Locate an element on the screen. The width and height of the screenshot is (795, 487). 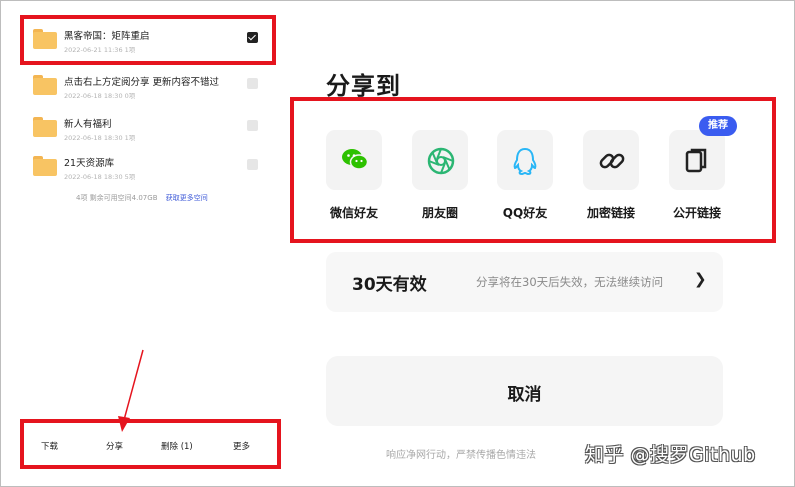
share-sheet-title: 分享到 is located at coordinates (363, 86).